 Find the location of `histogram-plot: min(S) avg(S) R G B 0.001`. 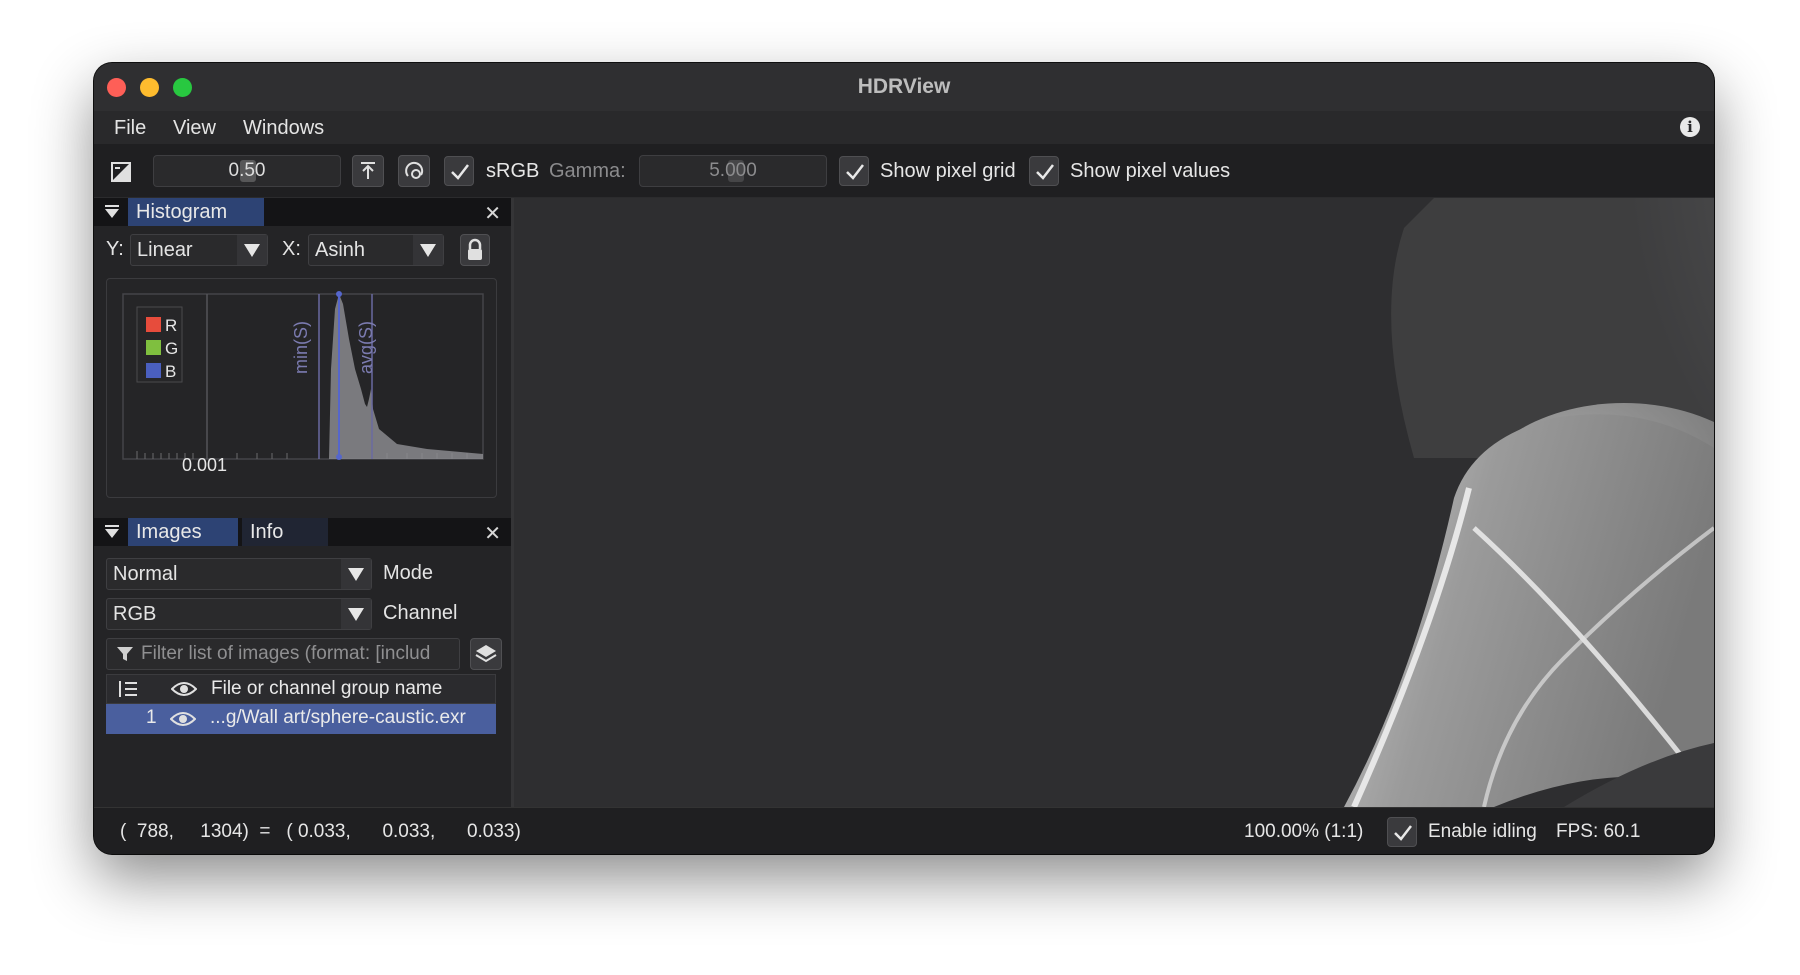

histogram-plot: min(S) avg(S) R G B 0.001 is located at coordinates (301, 388).